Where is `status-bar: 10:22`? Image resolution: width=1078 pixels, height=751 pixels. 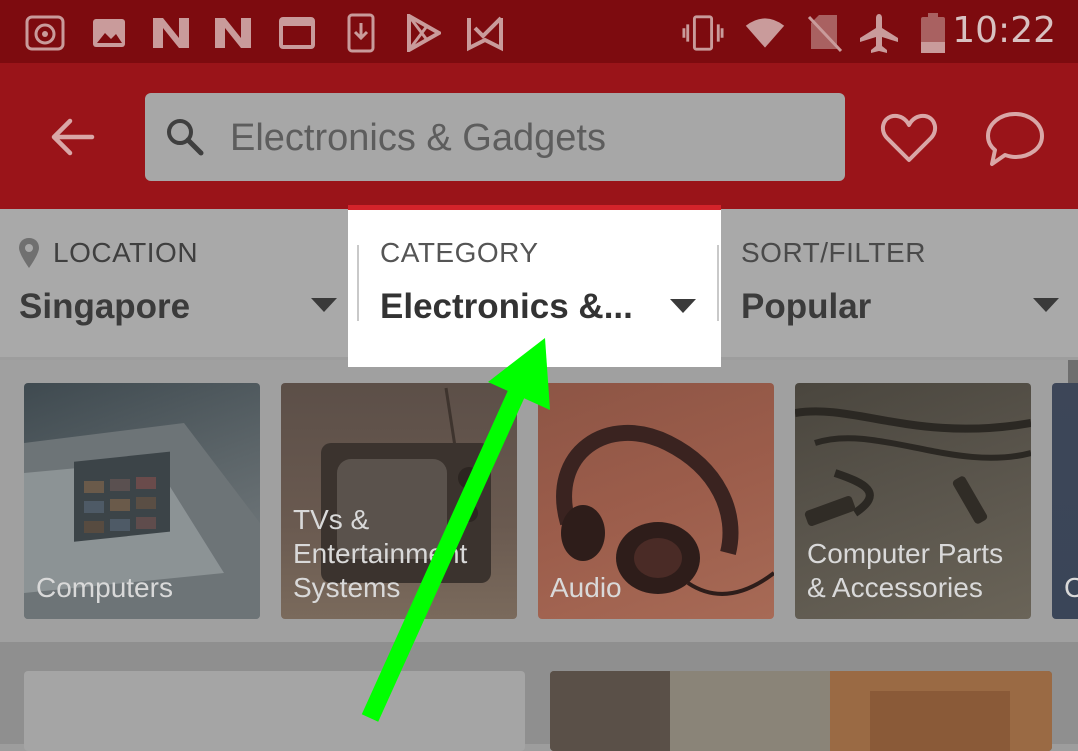
status-bar: 10:22 is located at coordinates (539, 31).